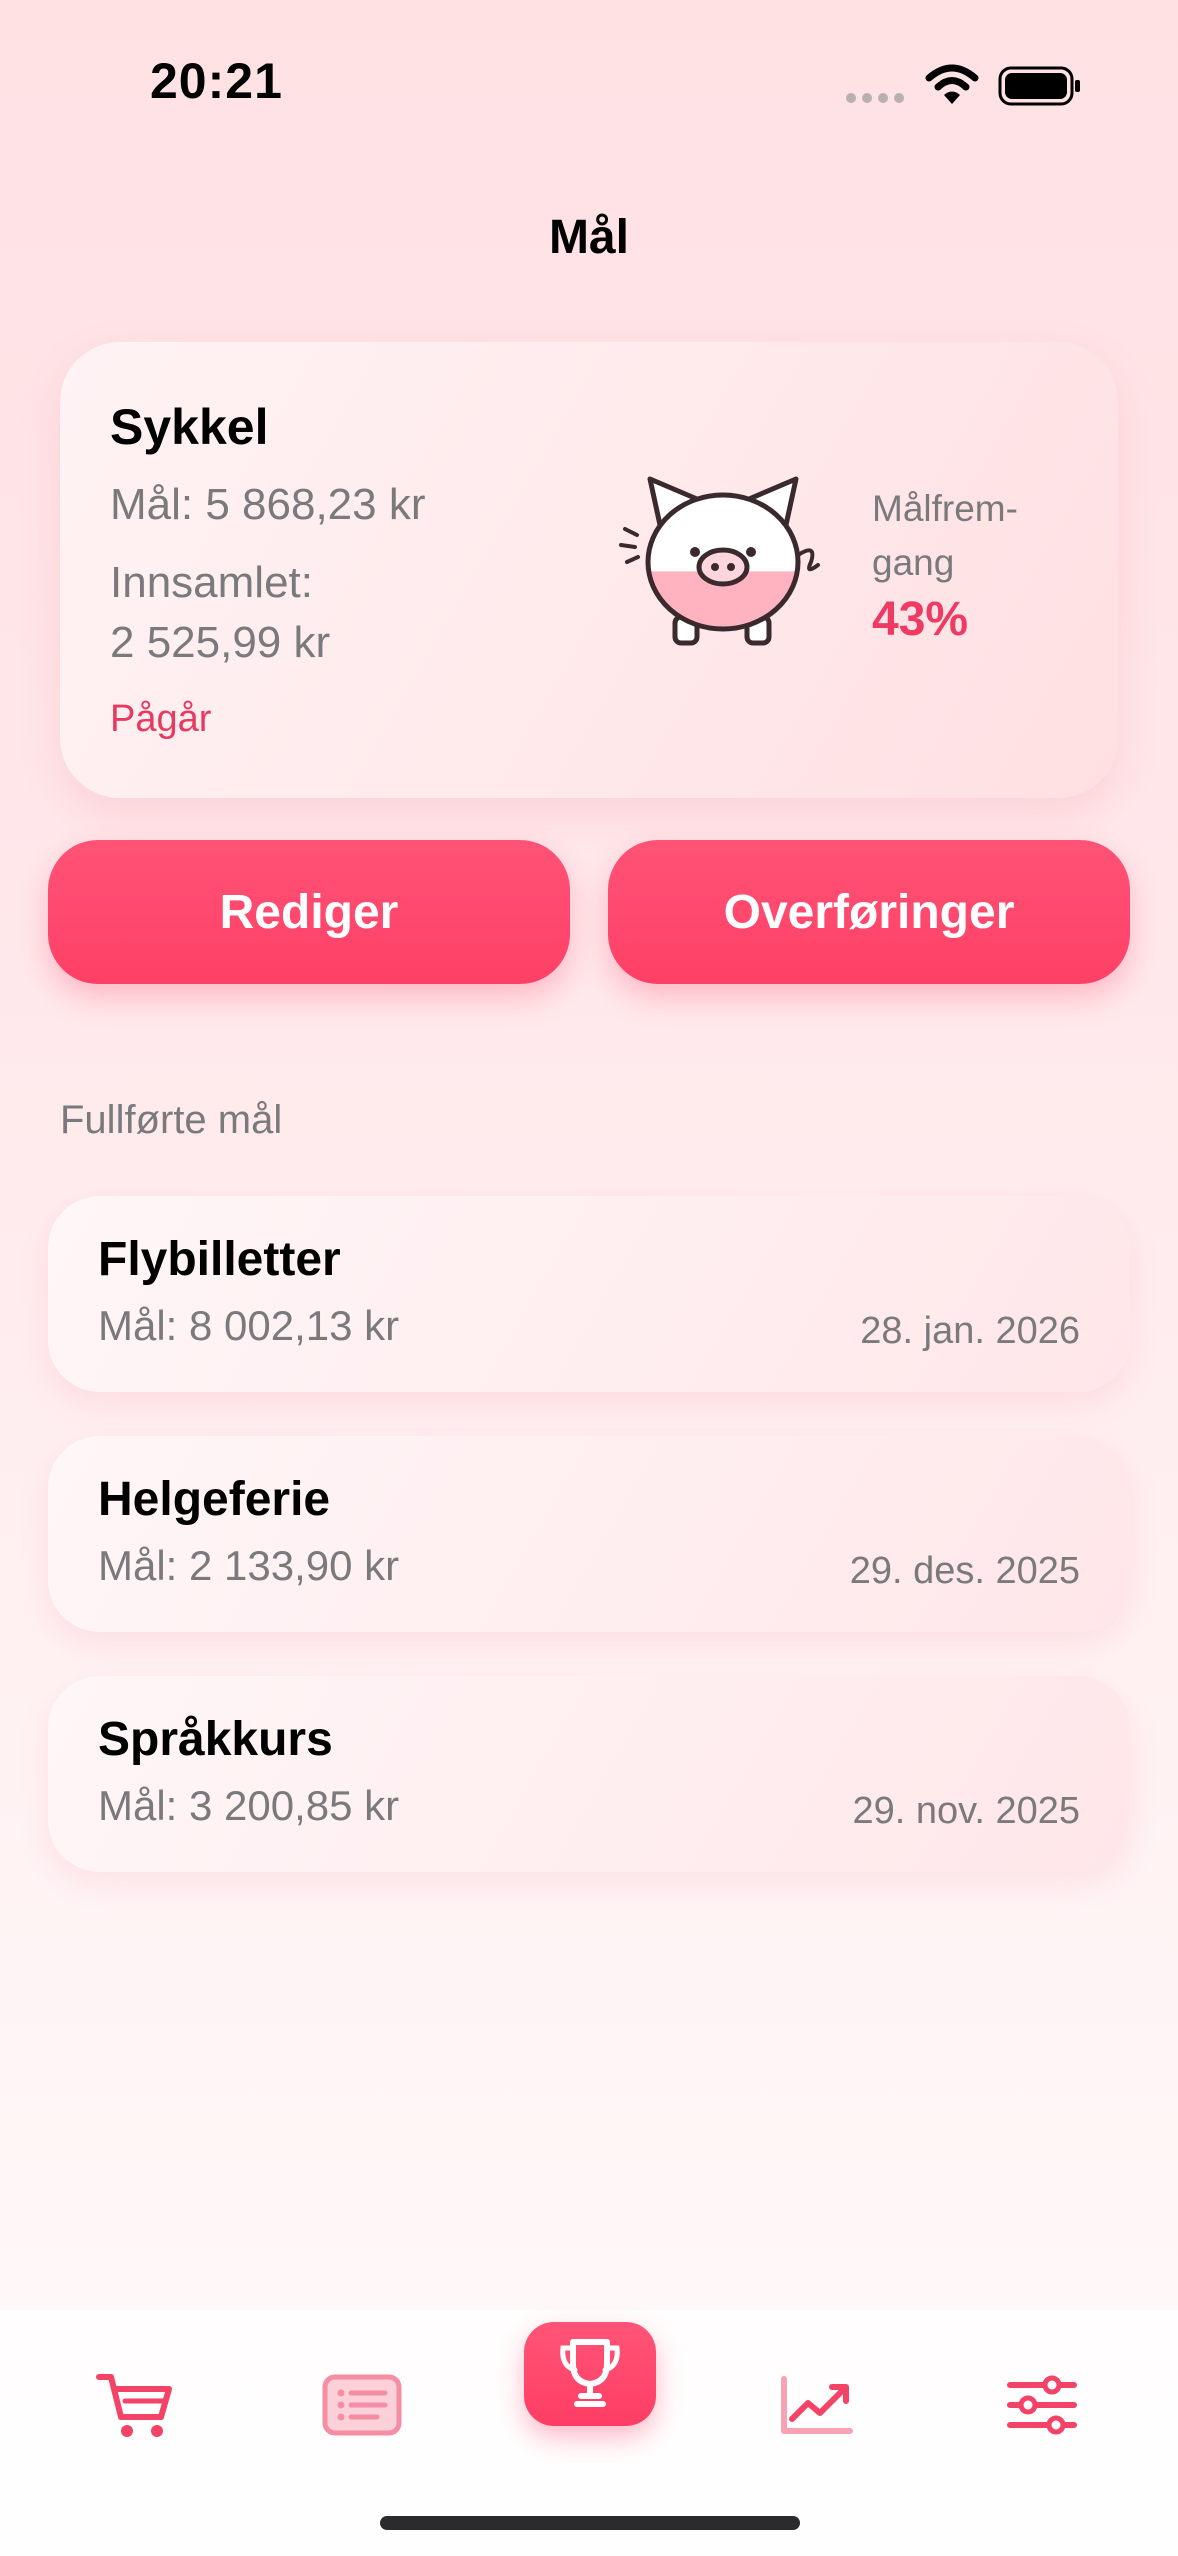  Describe the element at coordinates (719, 561) in the screenshot. I see `piggy-bank-icon` at that location.